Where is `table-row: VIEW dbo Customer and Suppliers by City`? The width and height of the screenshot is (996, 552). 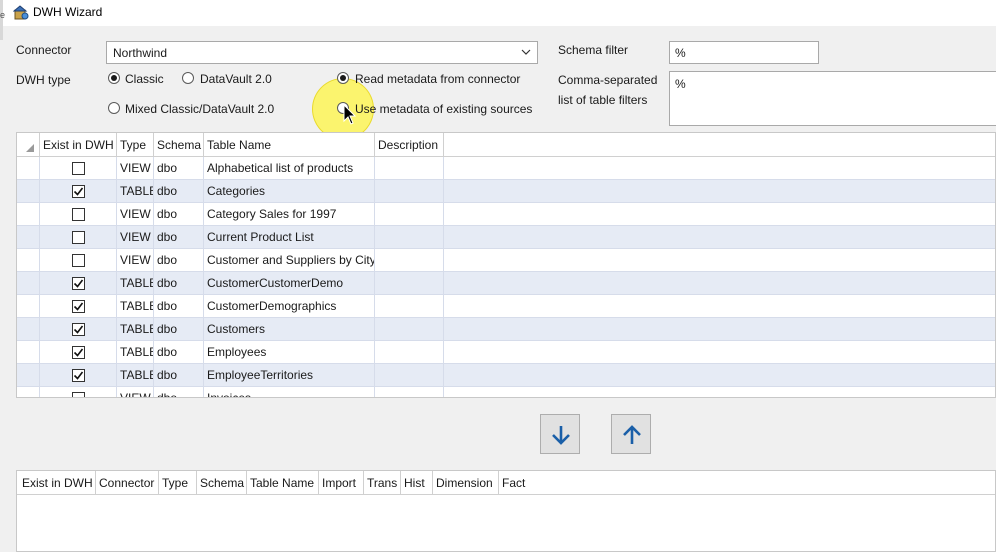
table-row: VIEW dbo Customer and Suppliers by City is located at coordinates (506, 260).